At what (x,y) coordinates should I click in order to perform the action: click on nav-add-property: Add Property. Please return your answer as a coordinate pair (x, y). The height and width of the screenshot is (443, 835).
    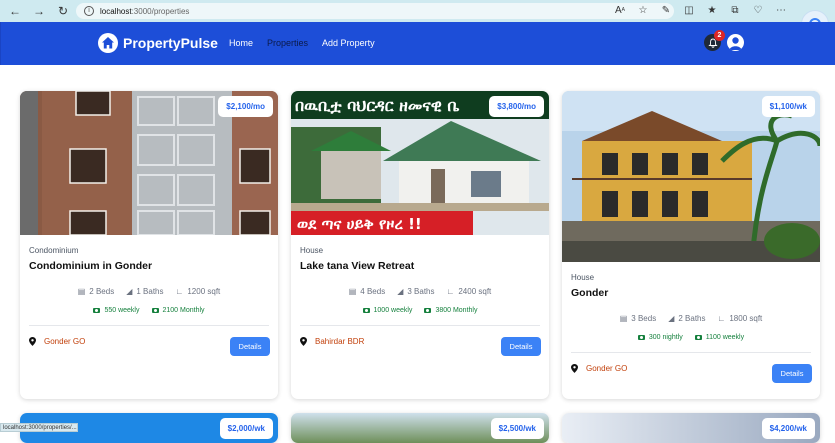
    Looking at the image, I should click on (348, 43).